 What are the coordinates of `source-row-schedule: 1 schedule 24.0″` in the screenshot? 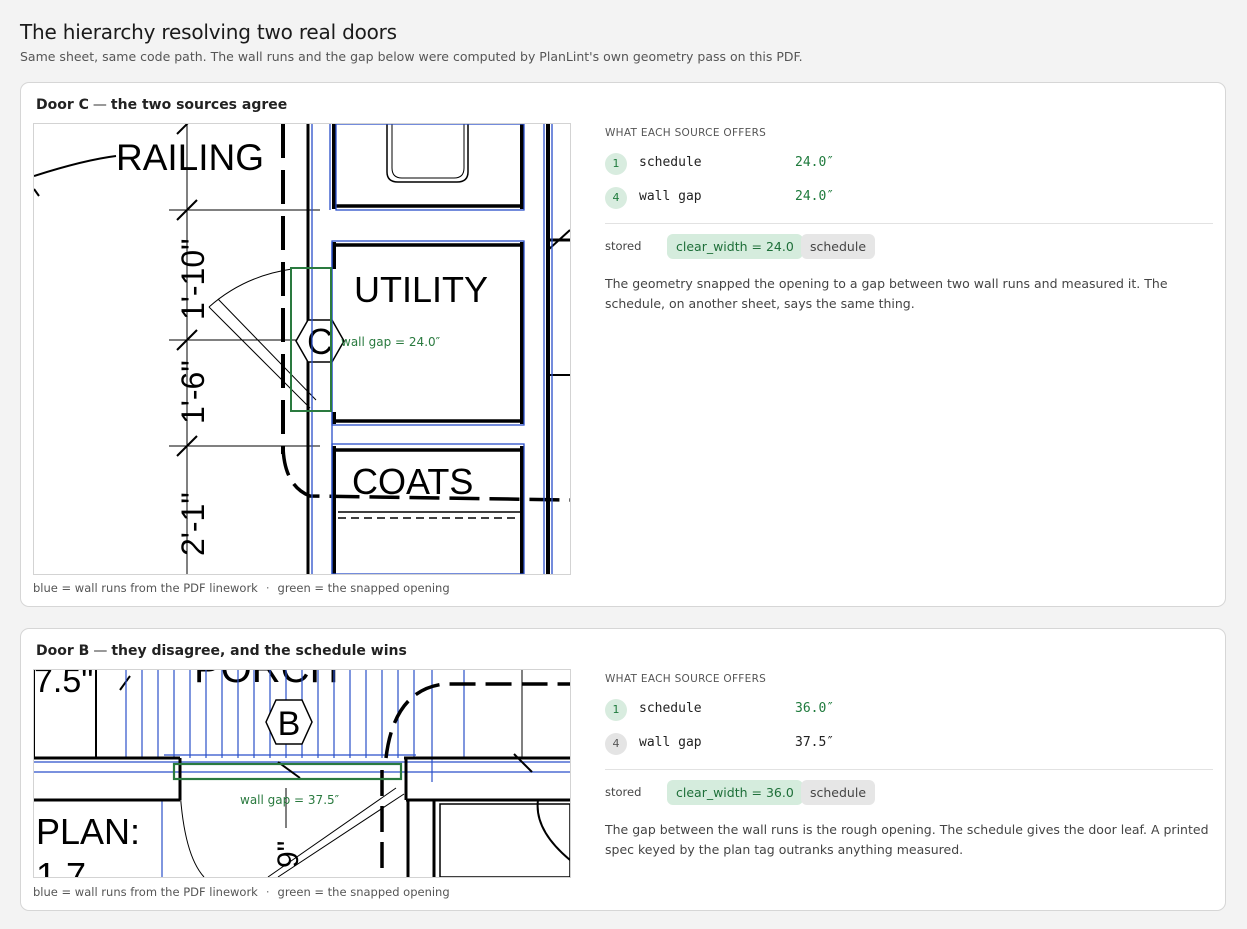 It's located at (909, 164).